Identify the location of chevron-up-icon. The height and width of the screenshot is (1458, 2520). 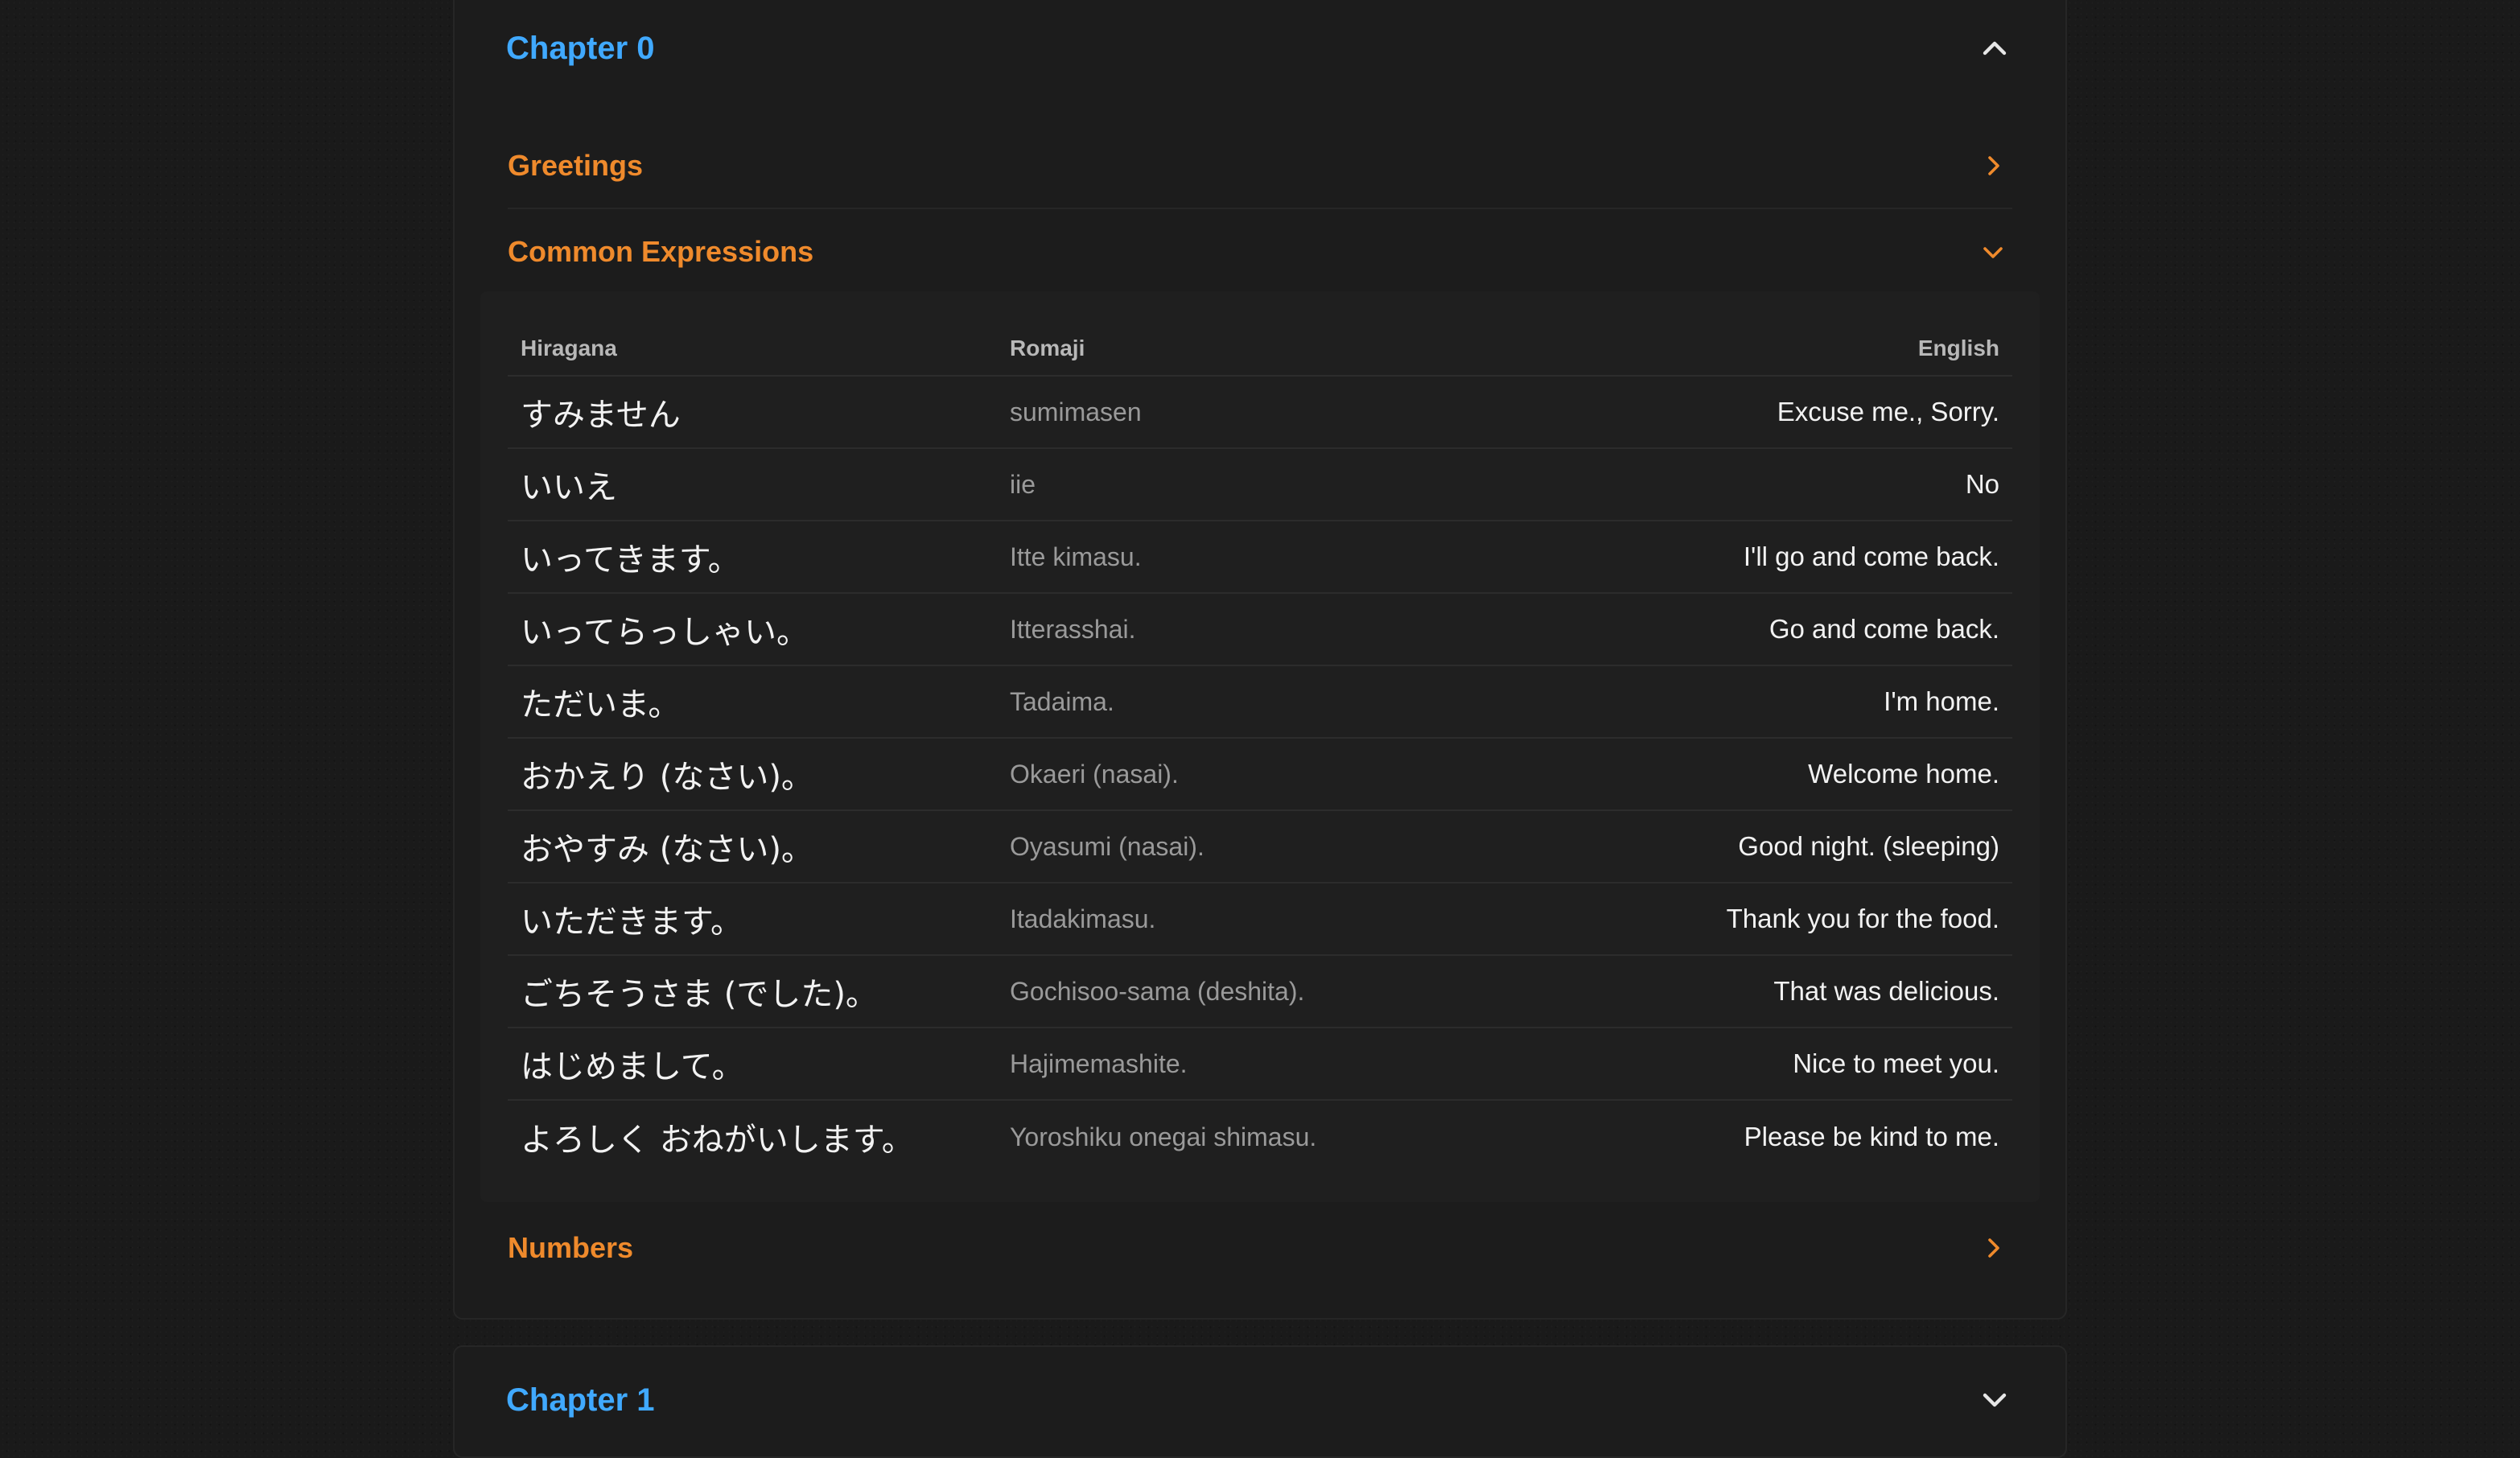
(1994, 48).